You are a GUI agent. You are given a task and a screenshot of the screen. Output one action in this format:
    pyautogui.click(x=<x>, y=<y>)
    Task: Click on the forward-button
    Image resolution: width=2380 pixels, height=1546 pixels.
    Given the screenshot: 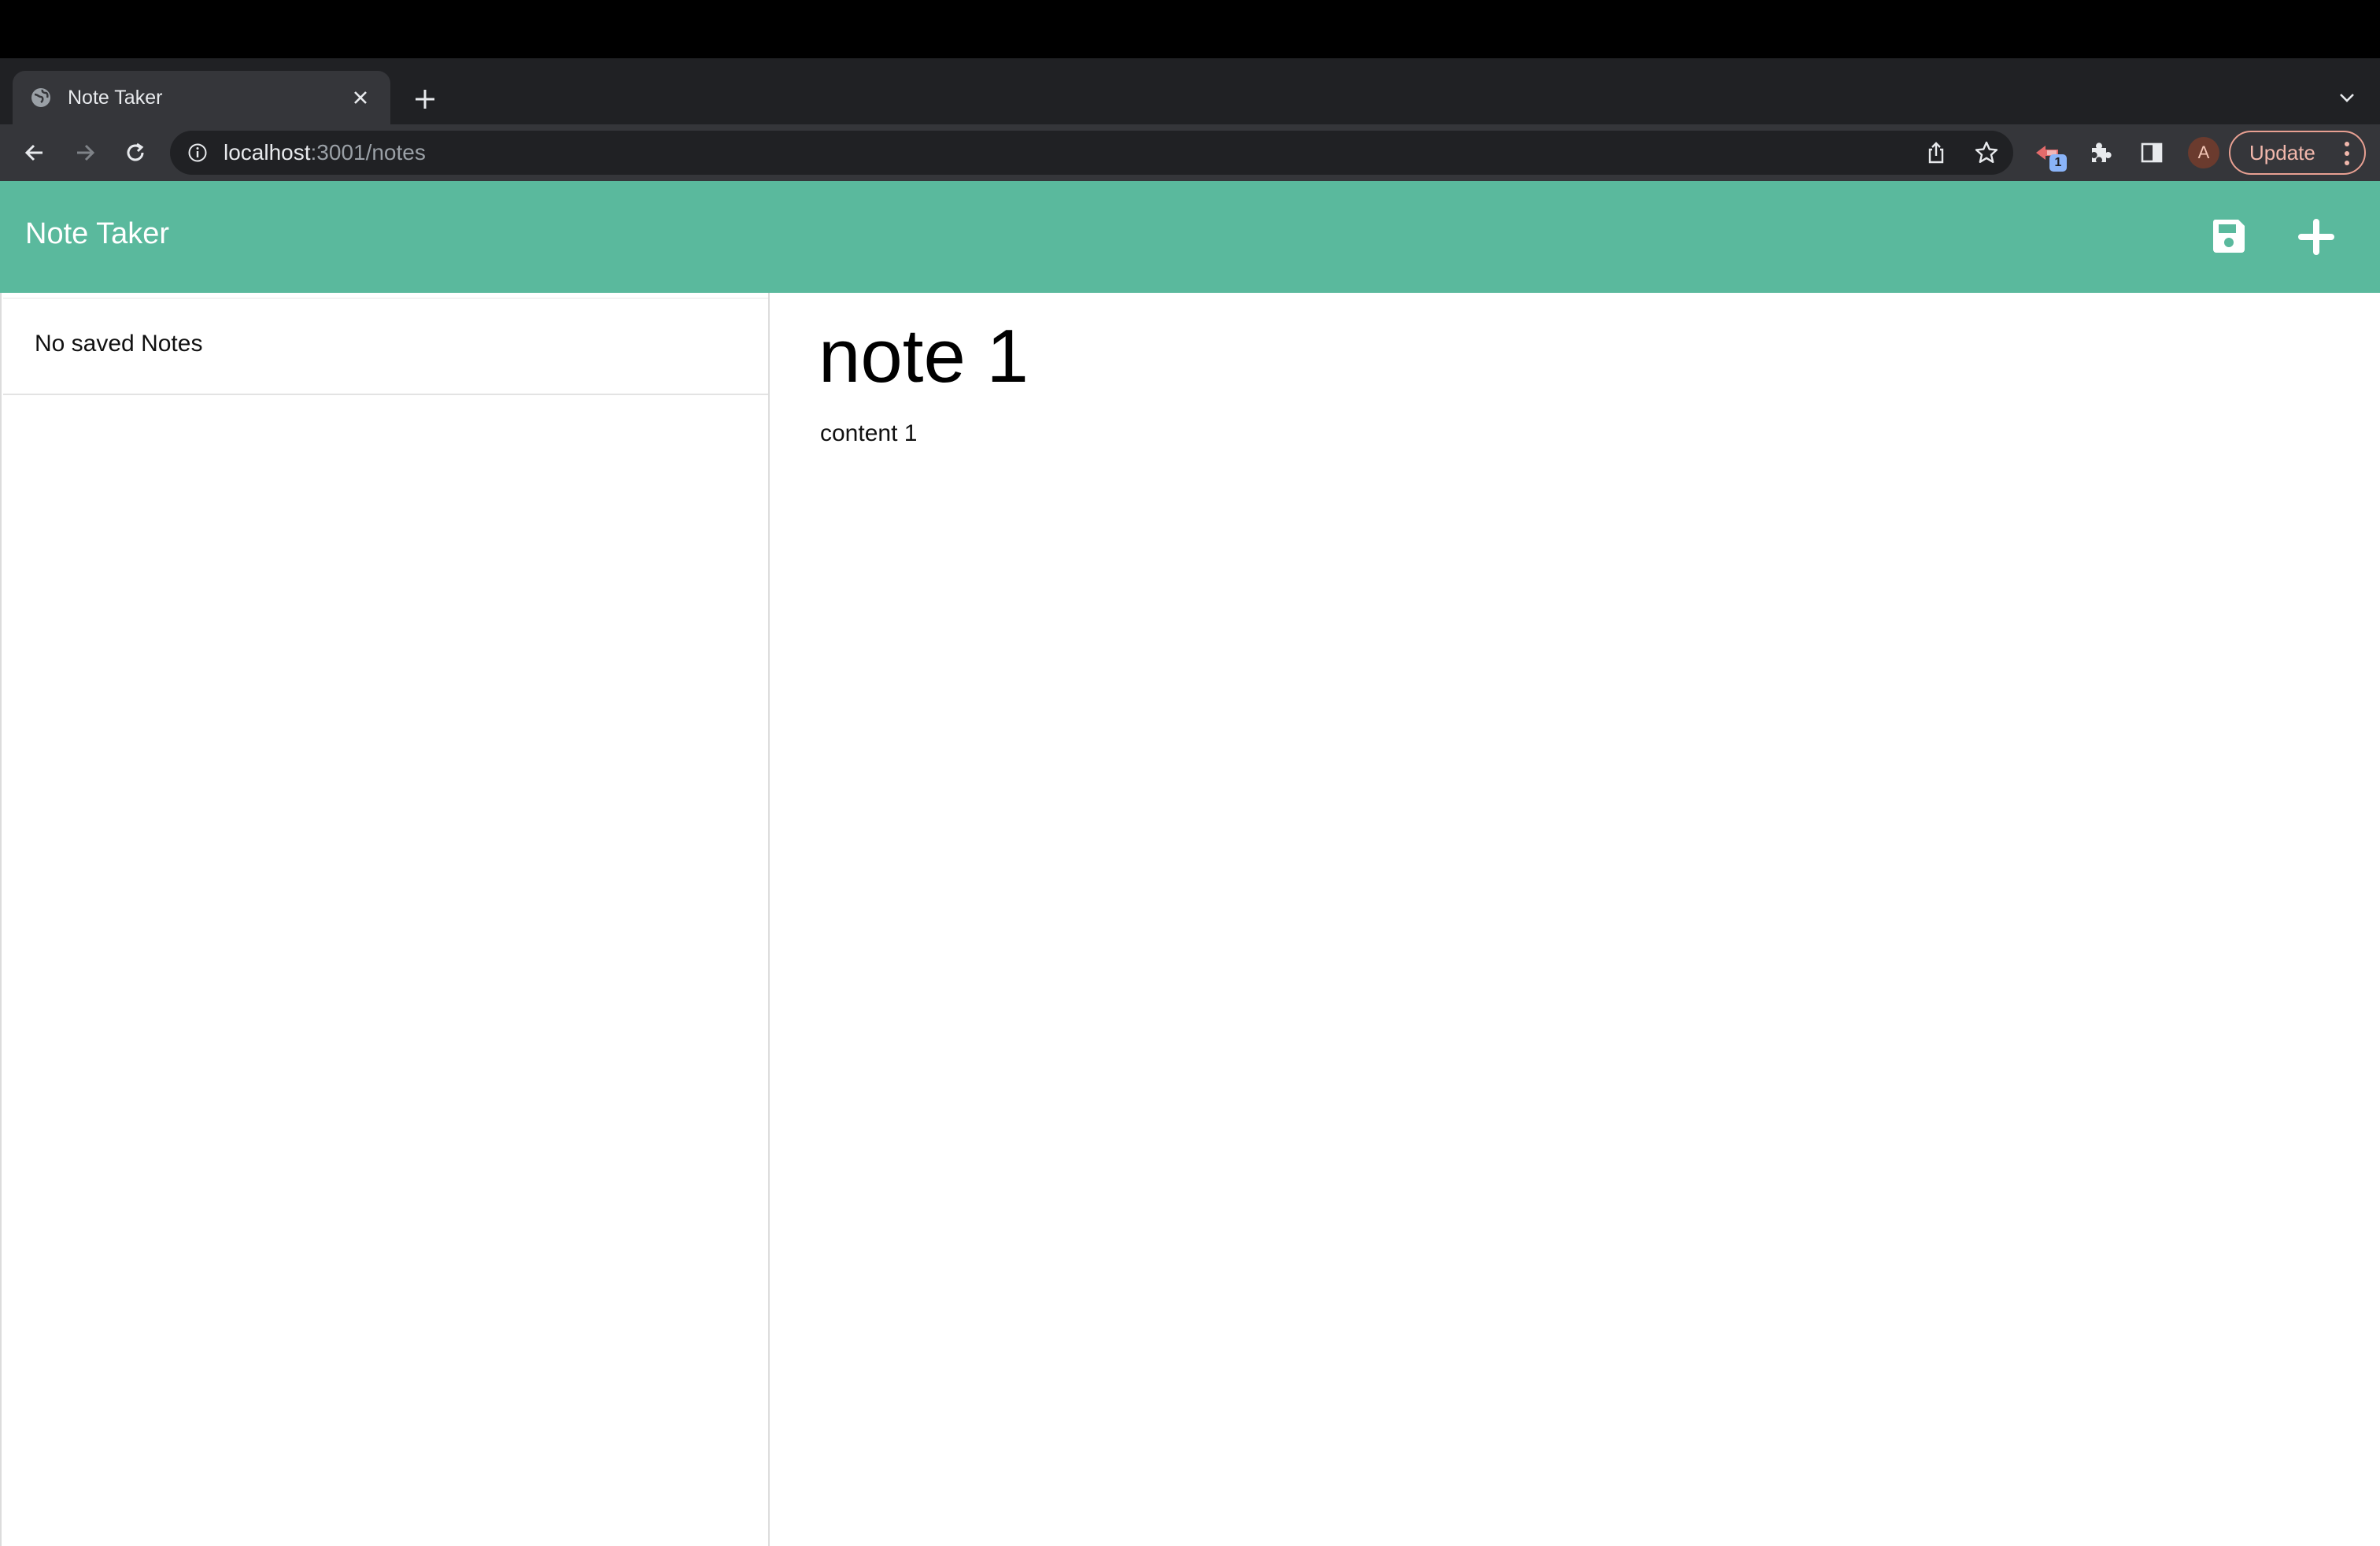 What is the action you would take?
    pyautogui.click(x=85, y=152)
    